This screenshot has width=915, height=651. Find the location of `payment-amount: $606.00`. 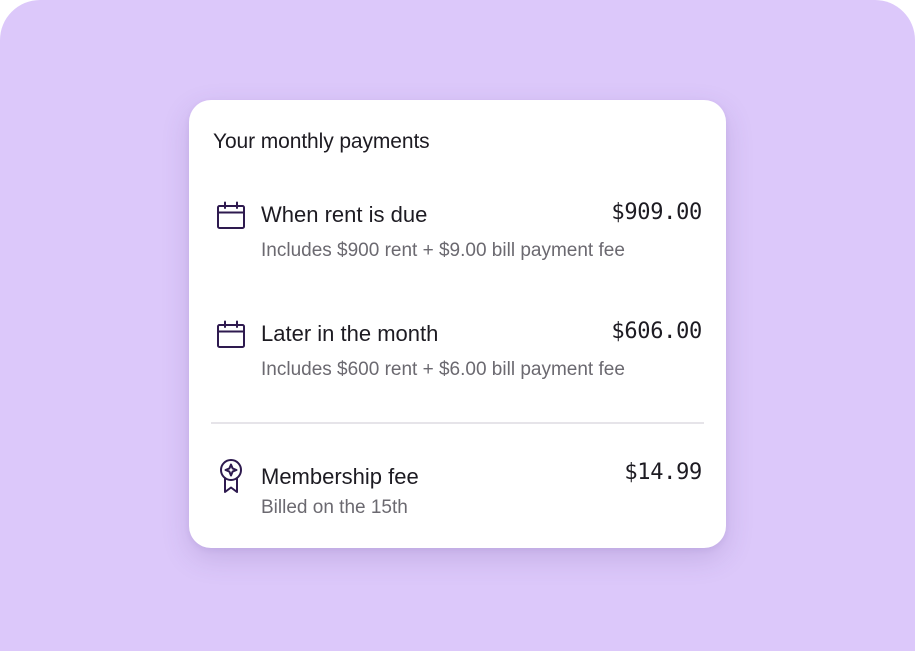

payment-amount: $606.00 is located at coordinates (656, 331).